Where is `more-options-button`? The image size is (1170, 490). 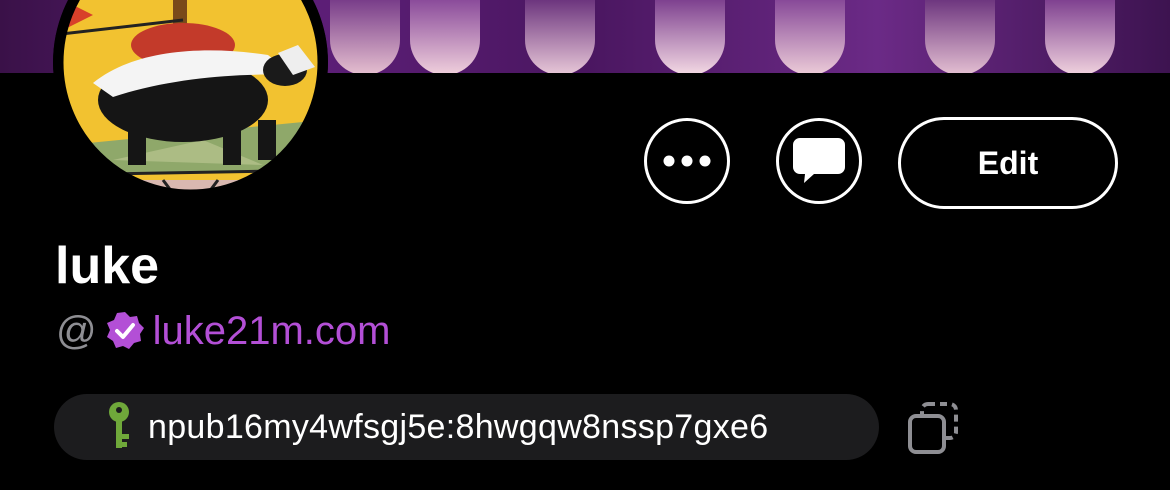
more-options-button is located at coordinates (687, 161).